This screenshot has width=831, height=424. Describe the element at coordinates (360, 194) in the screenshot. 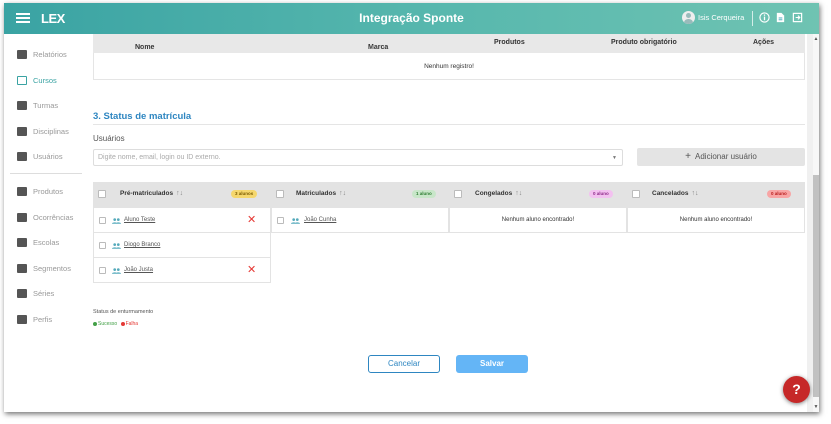

I see `column-matriculados-header: Matriculados ↑↓ 1 aluno` at that location.